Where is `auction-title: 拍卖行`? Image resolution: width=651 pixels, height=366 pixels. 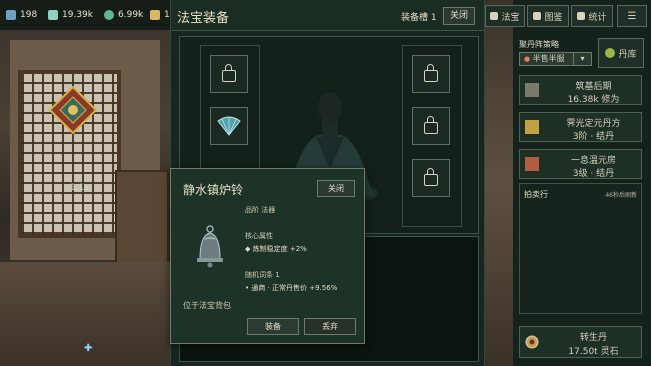 auction-title: 拍卖行 is located at coordinates (536, 194).